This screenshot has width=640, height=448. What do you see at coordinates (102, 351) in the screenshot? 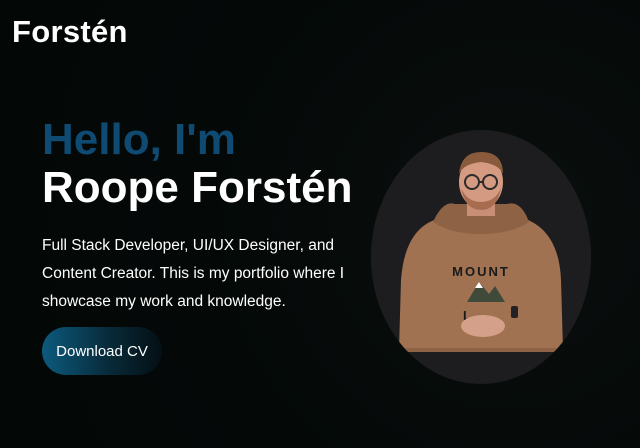
I see `download-cv-button: Download CV` at bounding box center [102, 351].